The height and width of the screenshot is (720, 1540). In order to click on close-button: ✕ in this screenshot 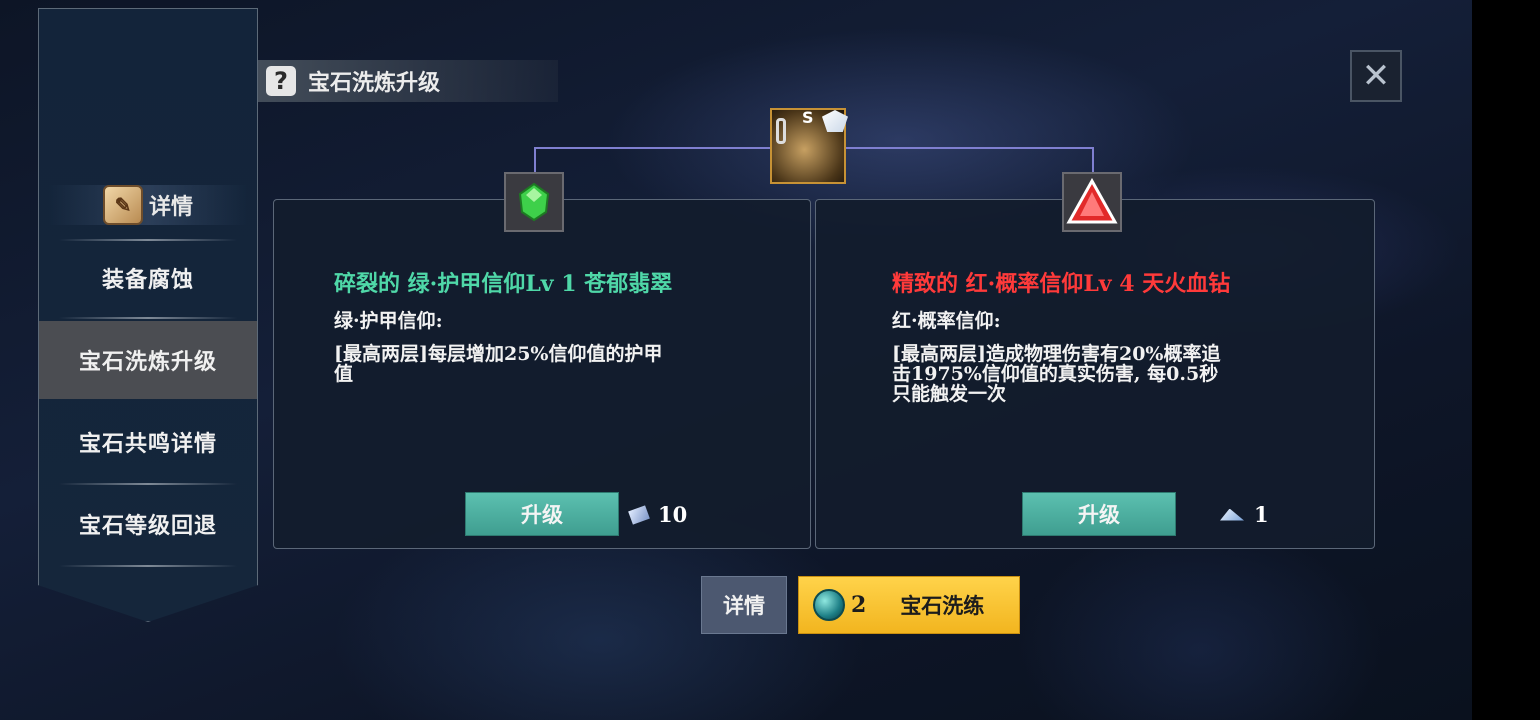, I will do `click(1376, 76)`.